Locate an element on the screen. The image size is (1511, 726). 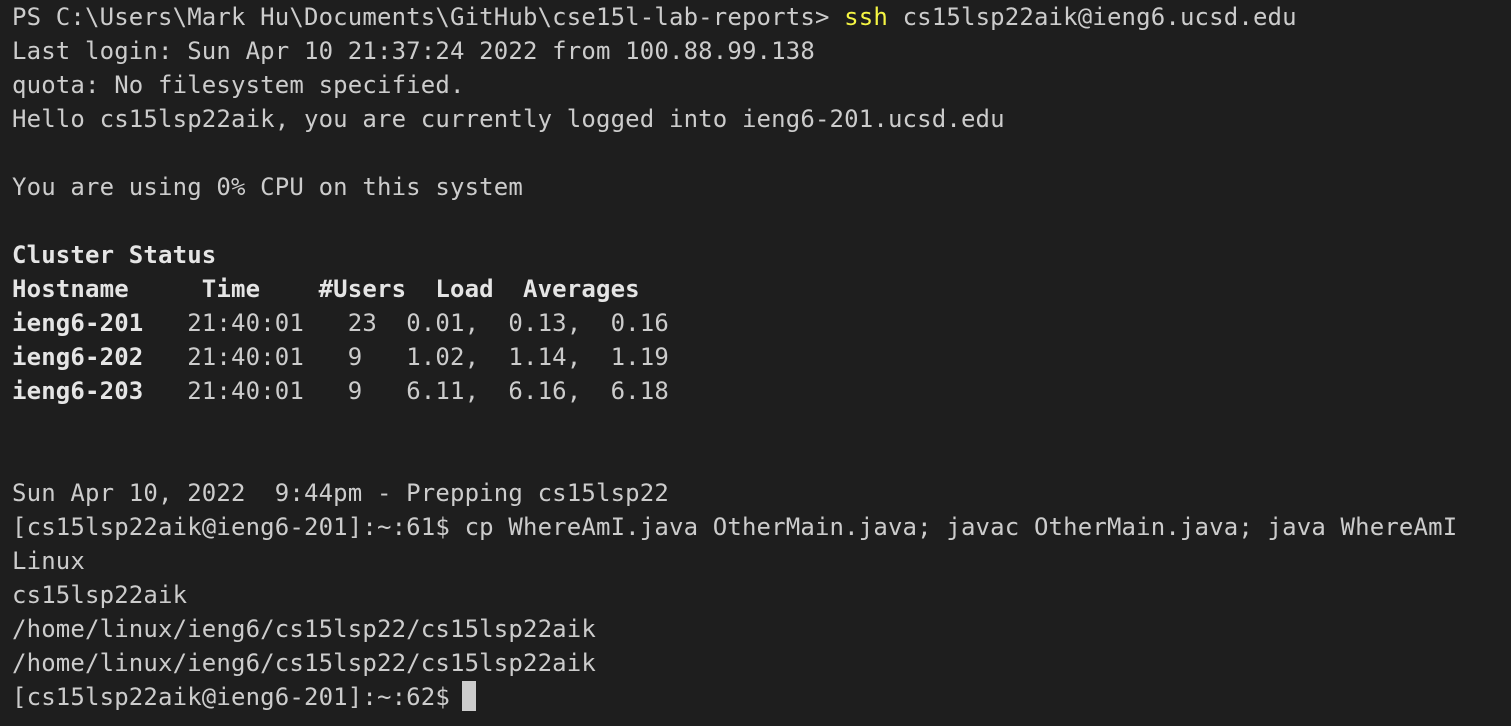
output-user: cs15lsp22aik is located at coordinates (100, 595).